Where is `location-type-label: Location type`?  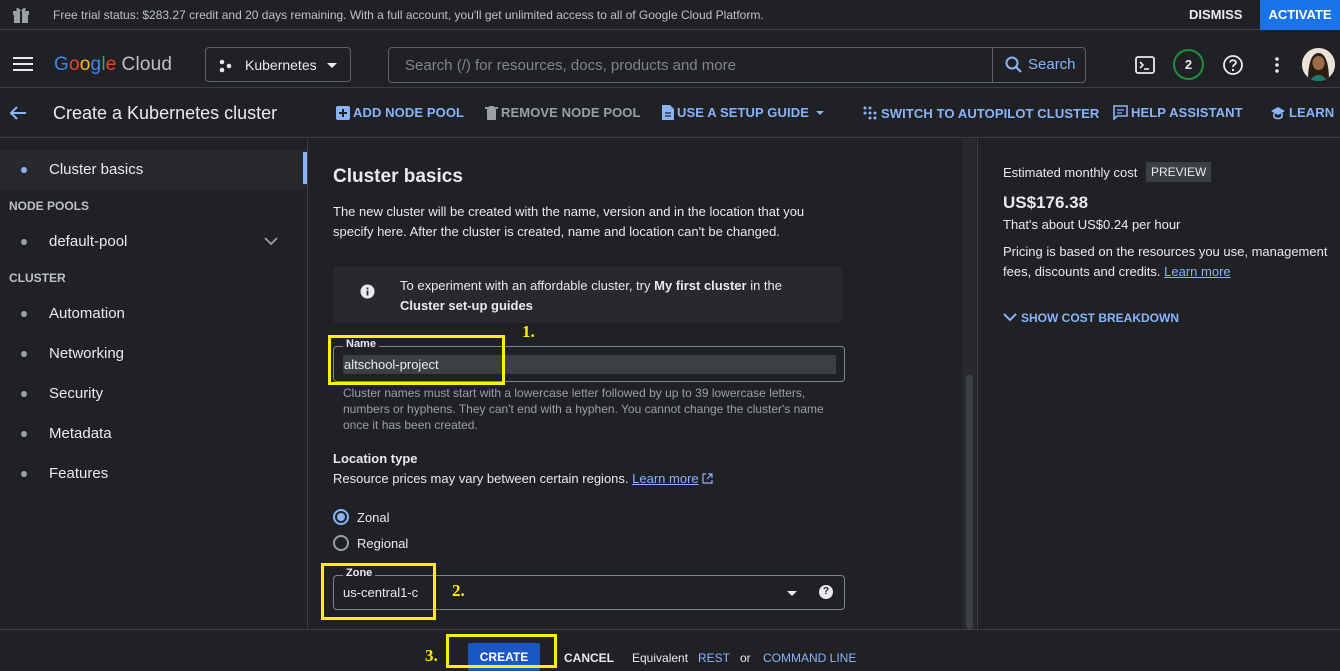
location-type-label: Location type is located at coordinates (375, 458).